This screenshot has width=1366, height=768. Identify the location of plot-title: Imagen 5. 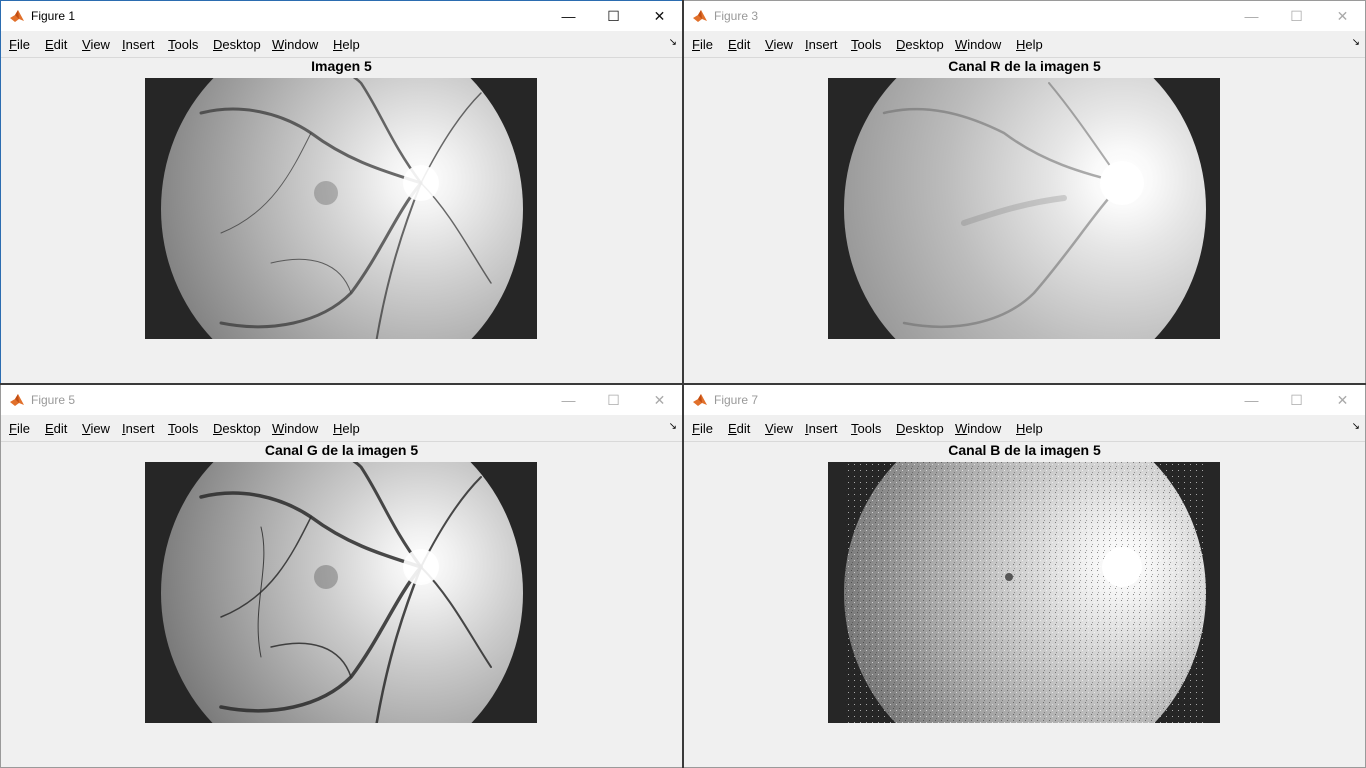
(341, 66).